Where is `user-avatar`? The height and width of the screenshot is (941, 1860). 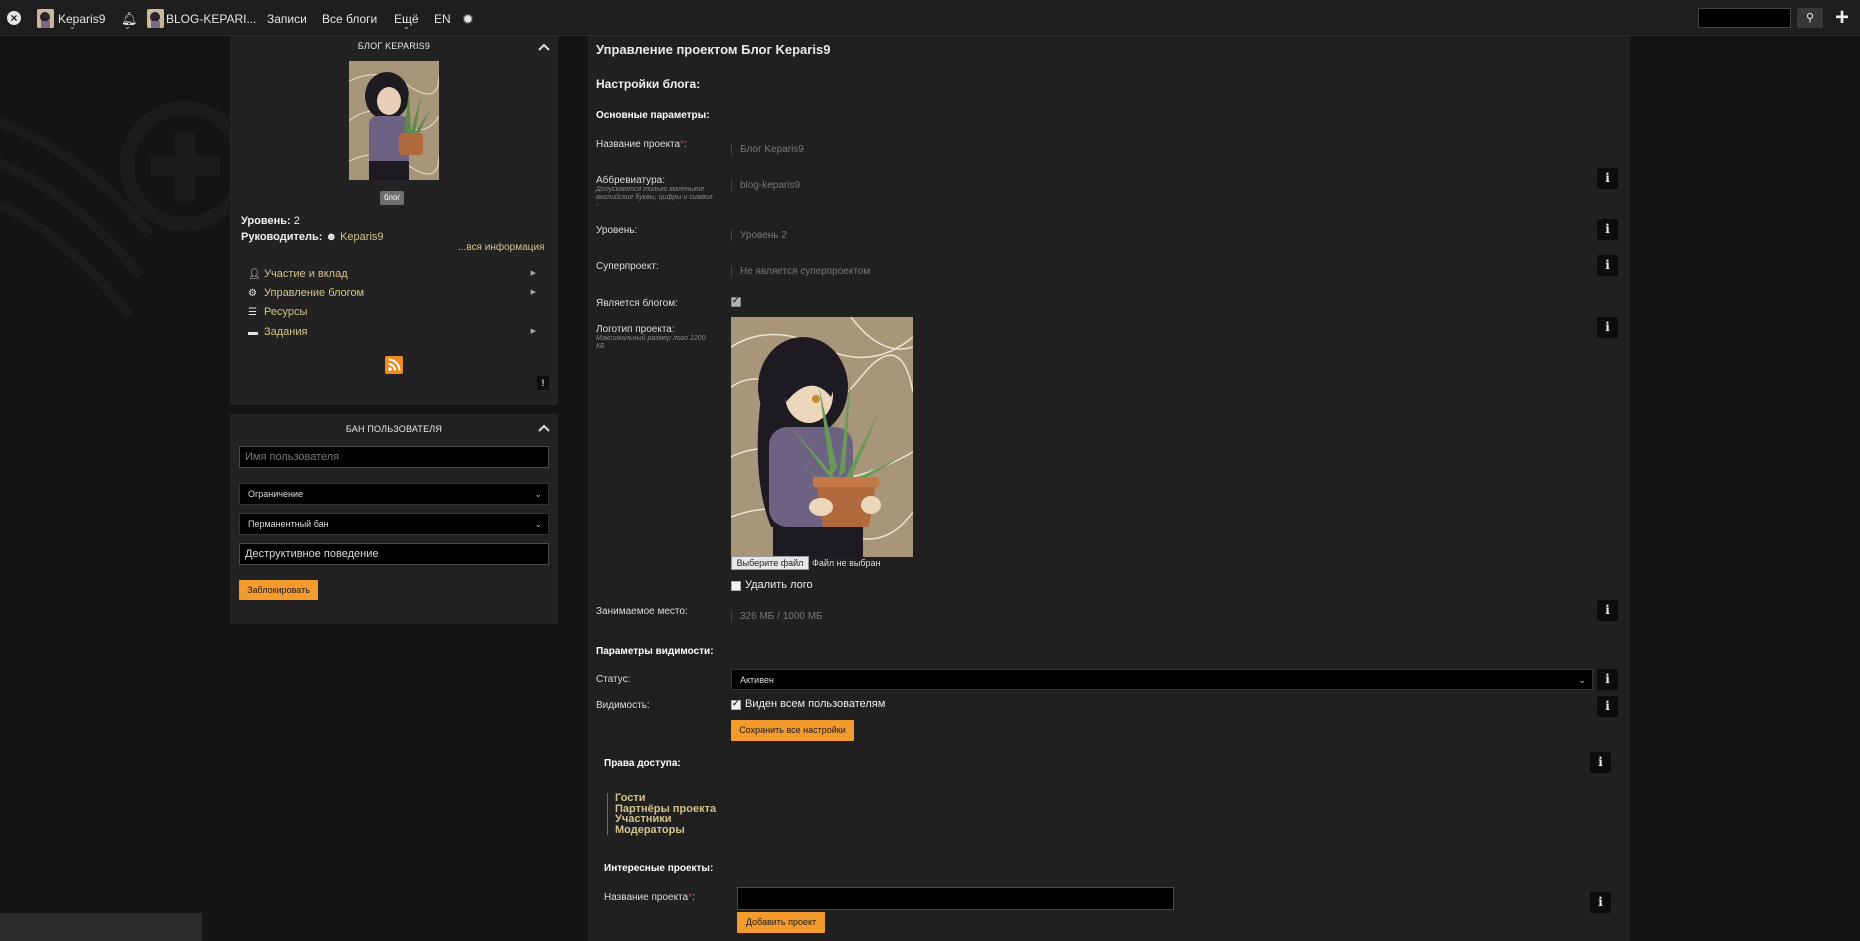 user-avatar is located at coordinates (45, 18).